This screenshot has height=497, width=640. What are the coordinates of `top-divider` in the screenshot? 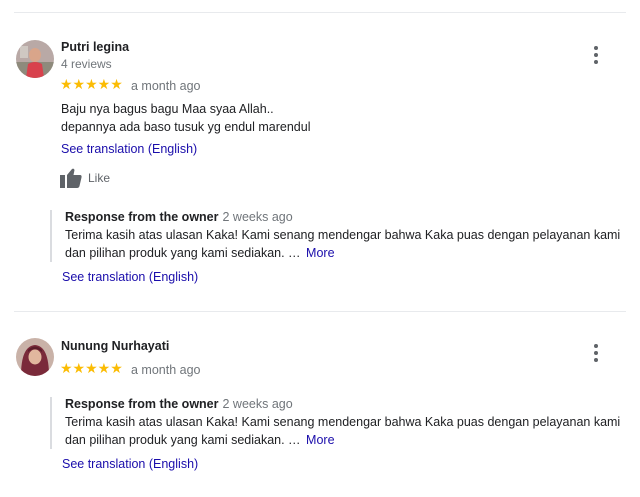 It's located at (320, 12).